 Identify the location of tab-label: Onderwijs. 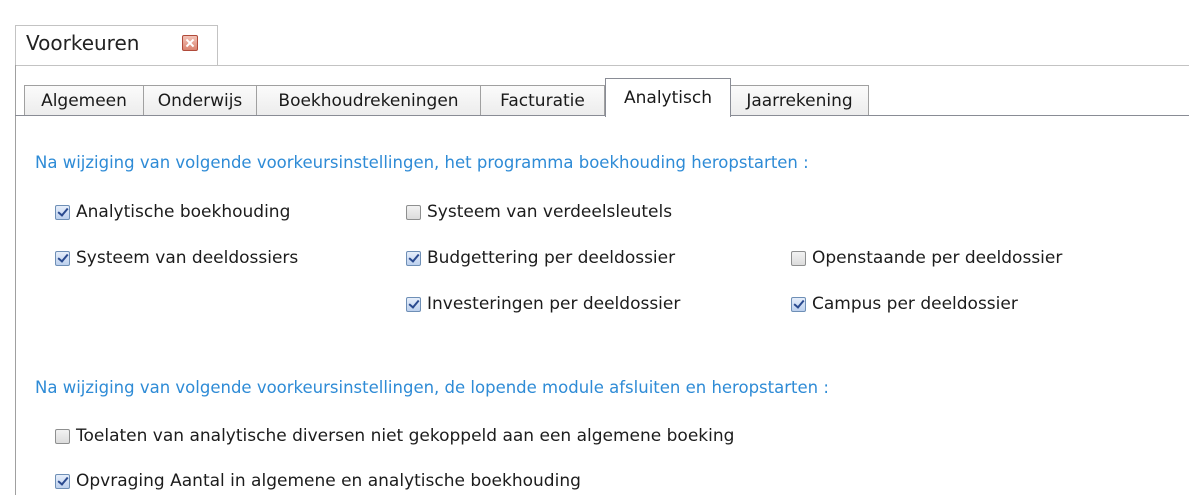
(200, 101).